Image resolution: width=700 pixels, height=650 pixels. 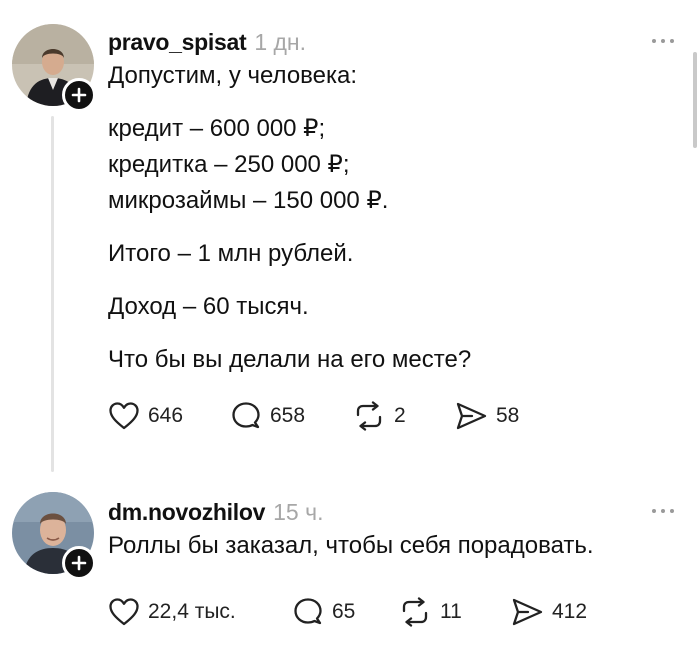 What do you see at coordinates (394, 42) in the screenshot?
I see `post-header: pravo_spisat 1 дн.` at bounding box center [394, 42].